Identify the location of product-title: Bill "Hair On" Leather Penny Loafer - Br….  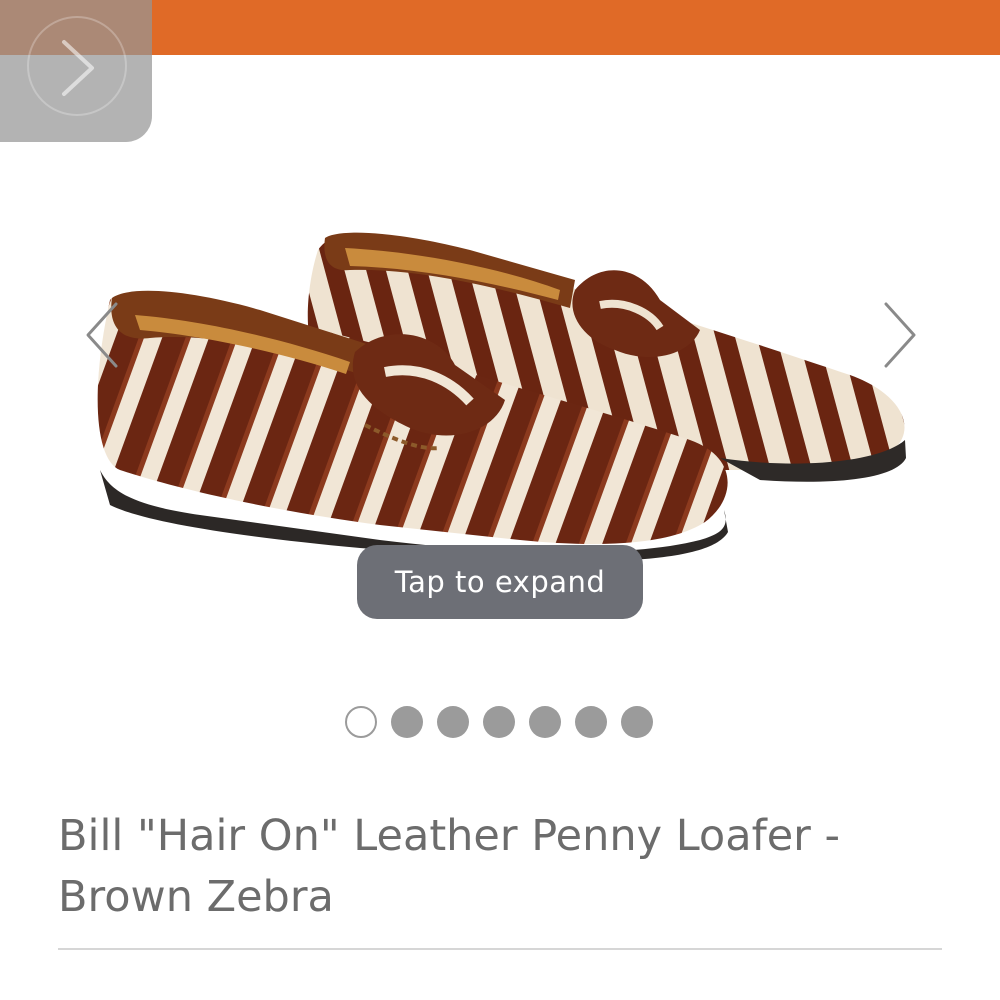
(449, 866).